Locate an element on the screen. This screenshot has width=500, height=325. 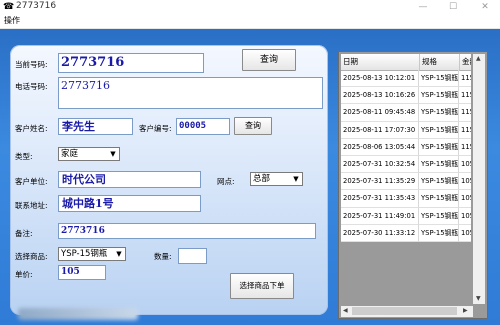
address-label: 联系地址: is located at coordinates (31, 205).